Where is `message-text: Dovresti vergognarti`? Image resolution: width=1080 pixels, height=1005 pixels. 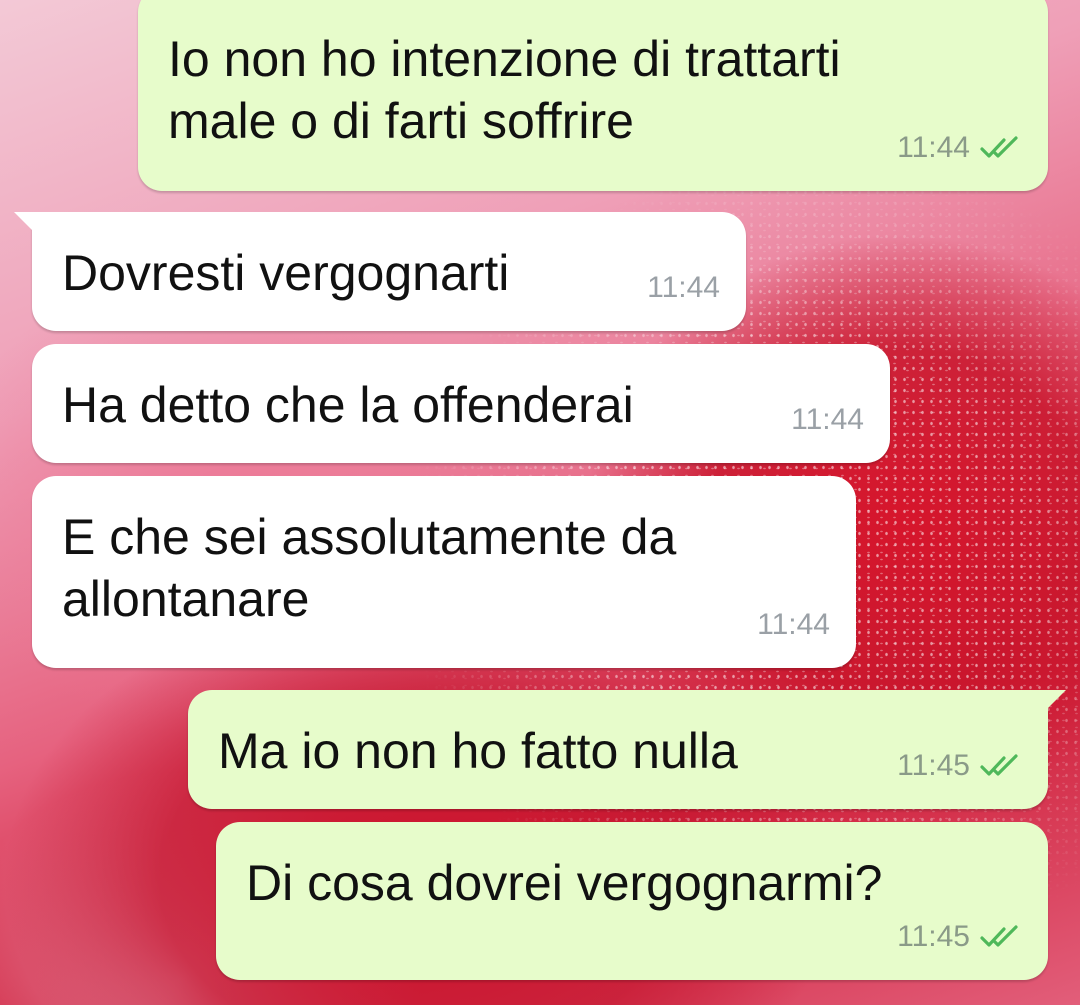
message-text: Dovresti vergognarti is located at coordinates (286, 273).